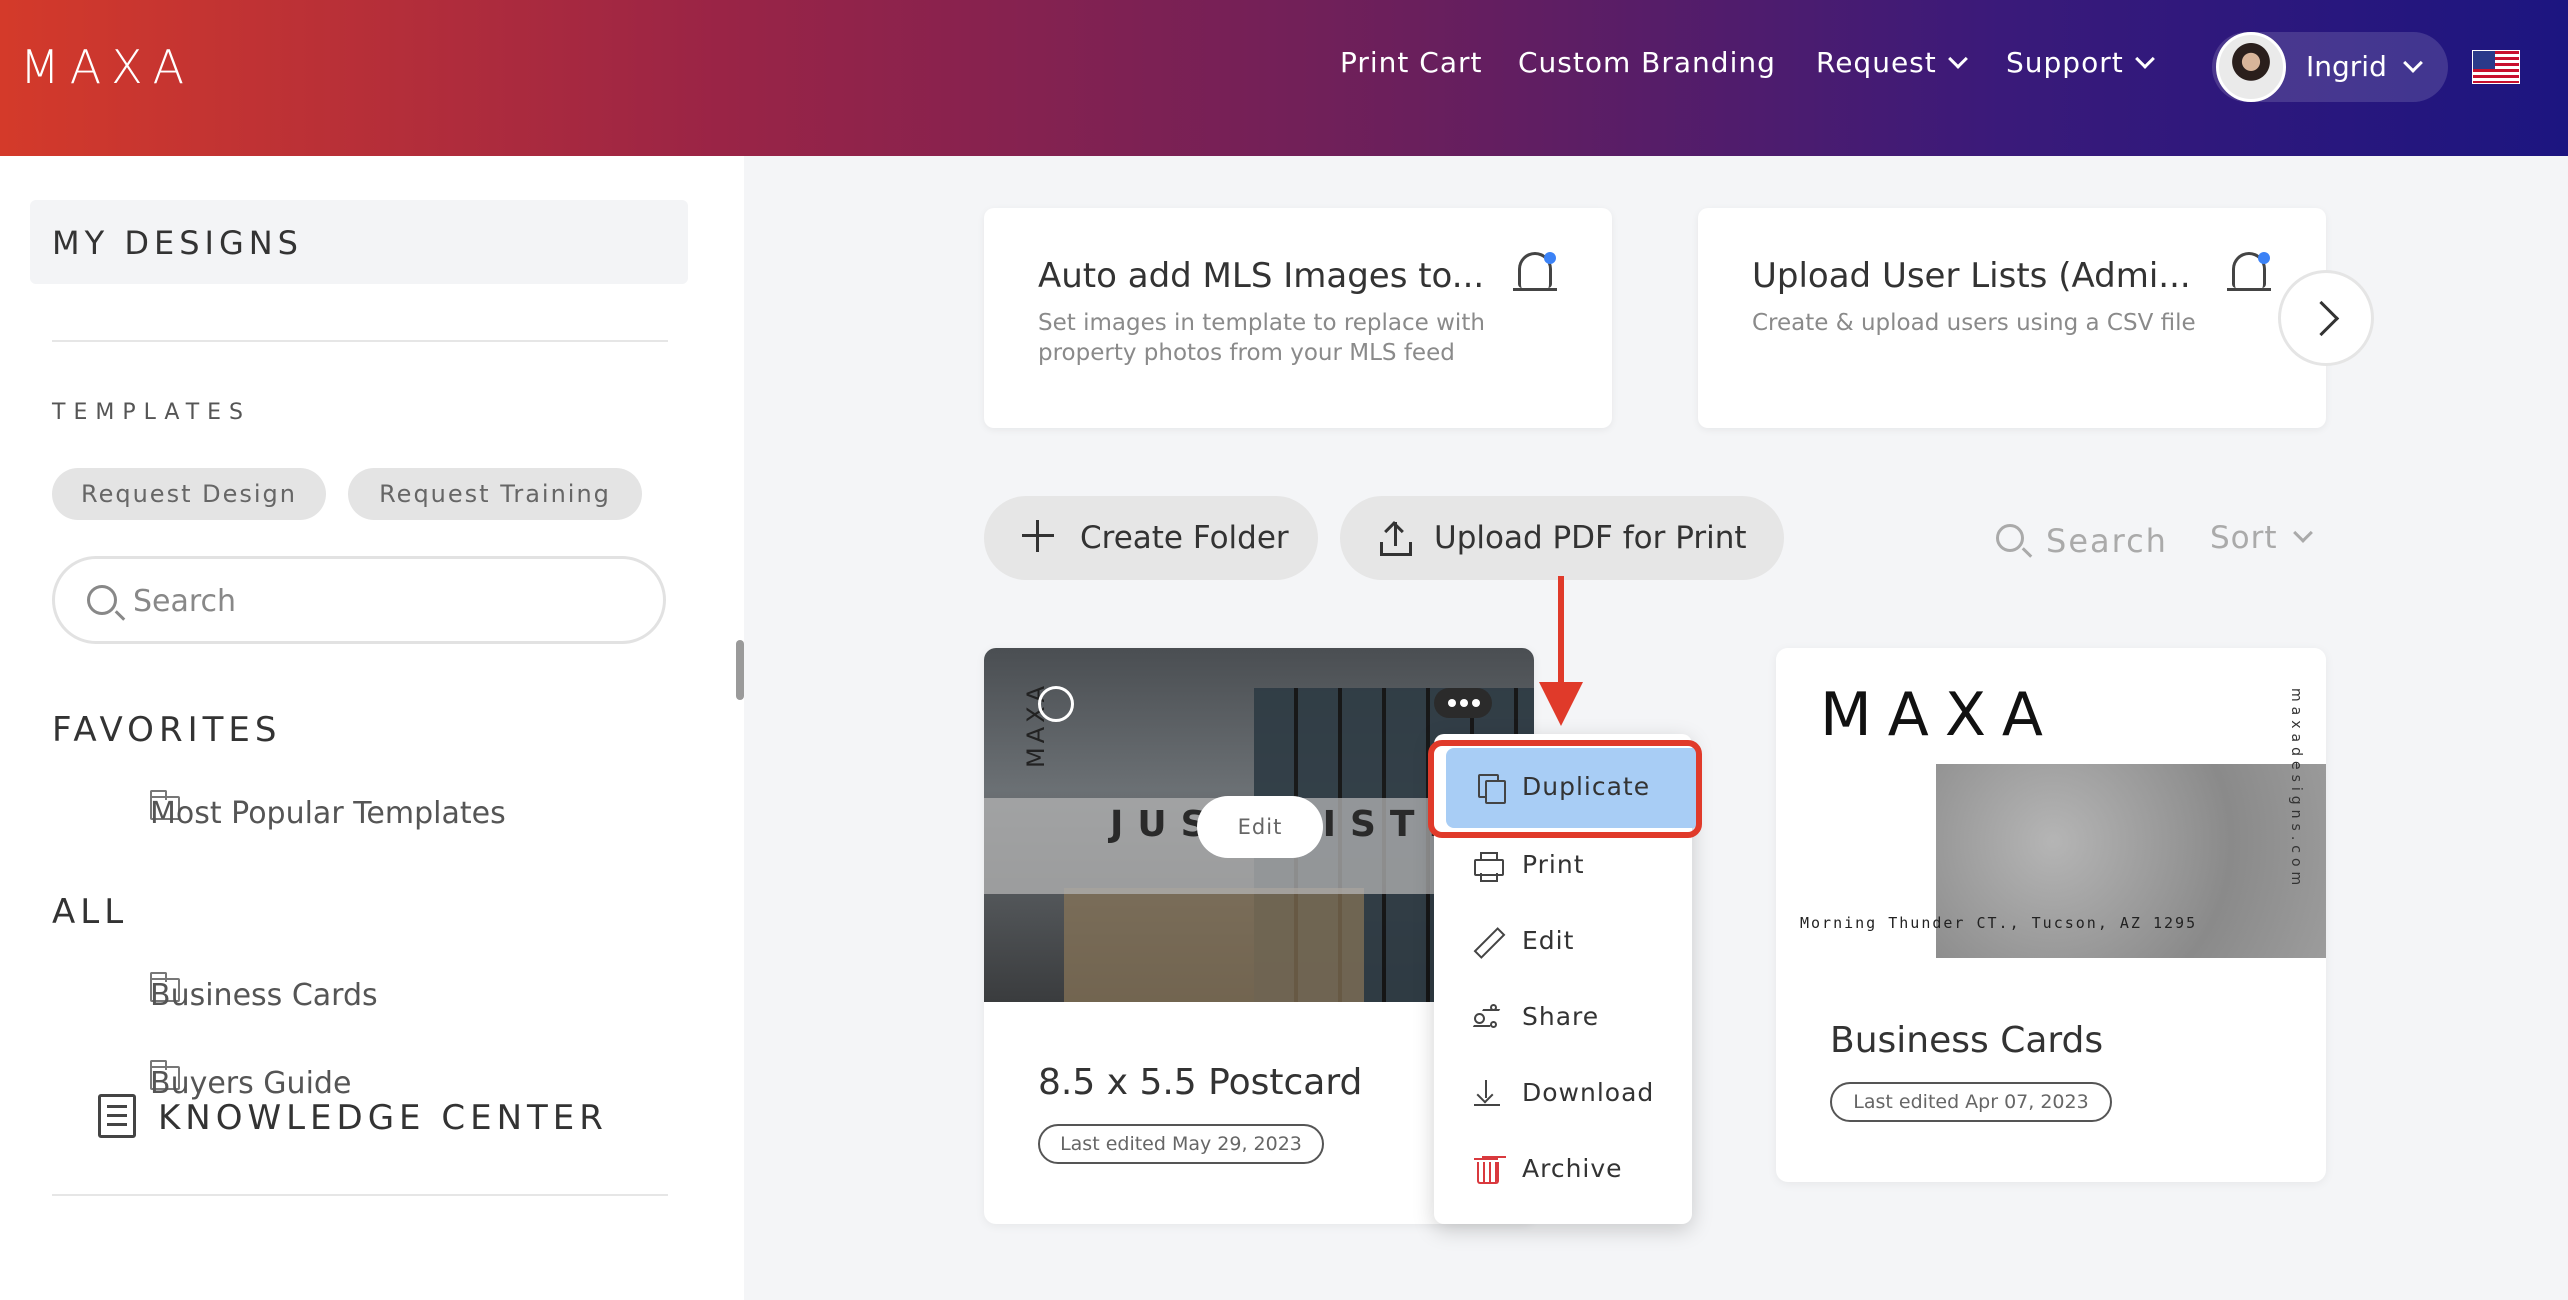 The width and height of the screenshot is (2568, 1300). Describe the element at coordinates (1563, 866) in the screenshot. I see `menu-item-print: Print` at that location.